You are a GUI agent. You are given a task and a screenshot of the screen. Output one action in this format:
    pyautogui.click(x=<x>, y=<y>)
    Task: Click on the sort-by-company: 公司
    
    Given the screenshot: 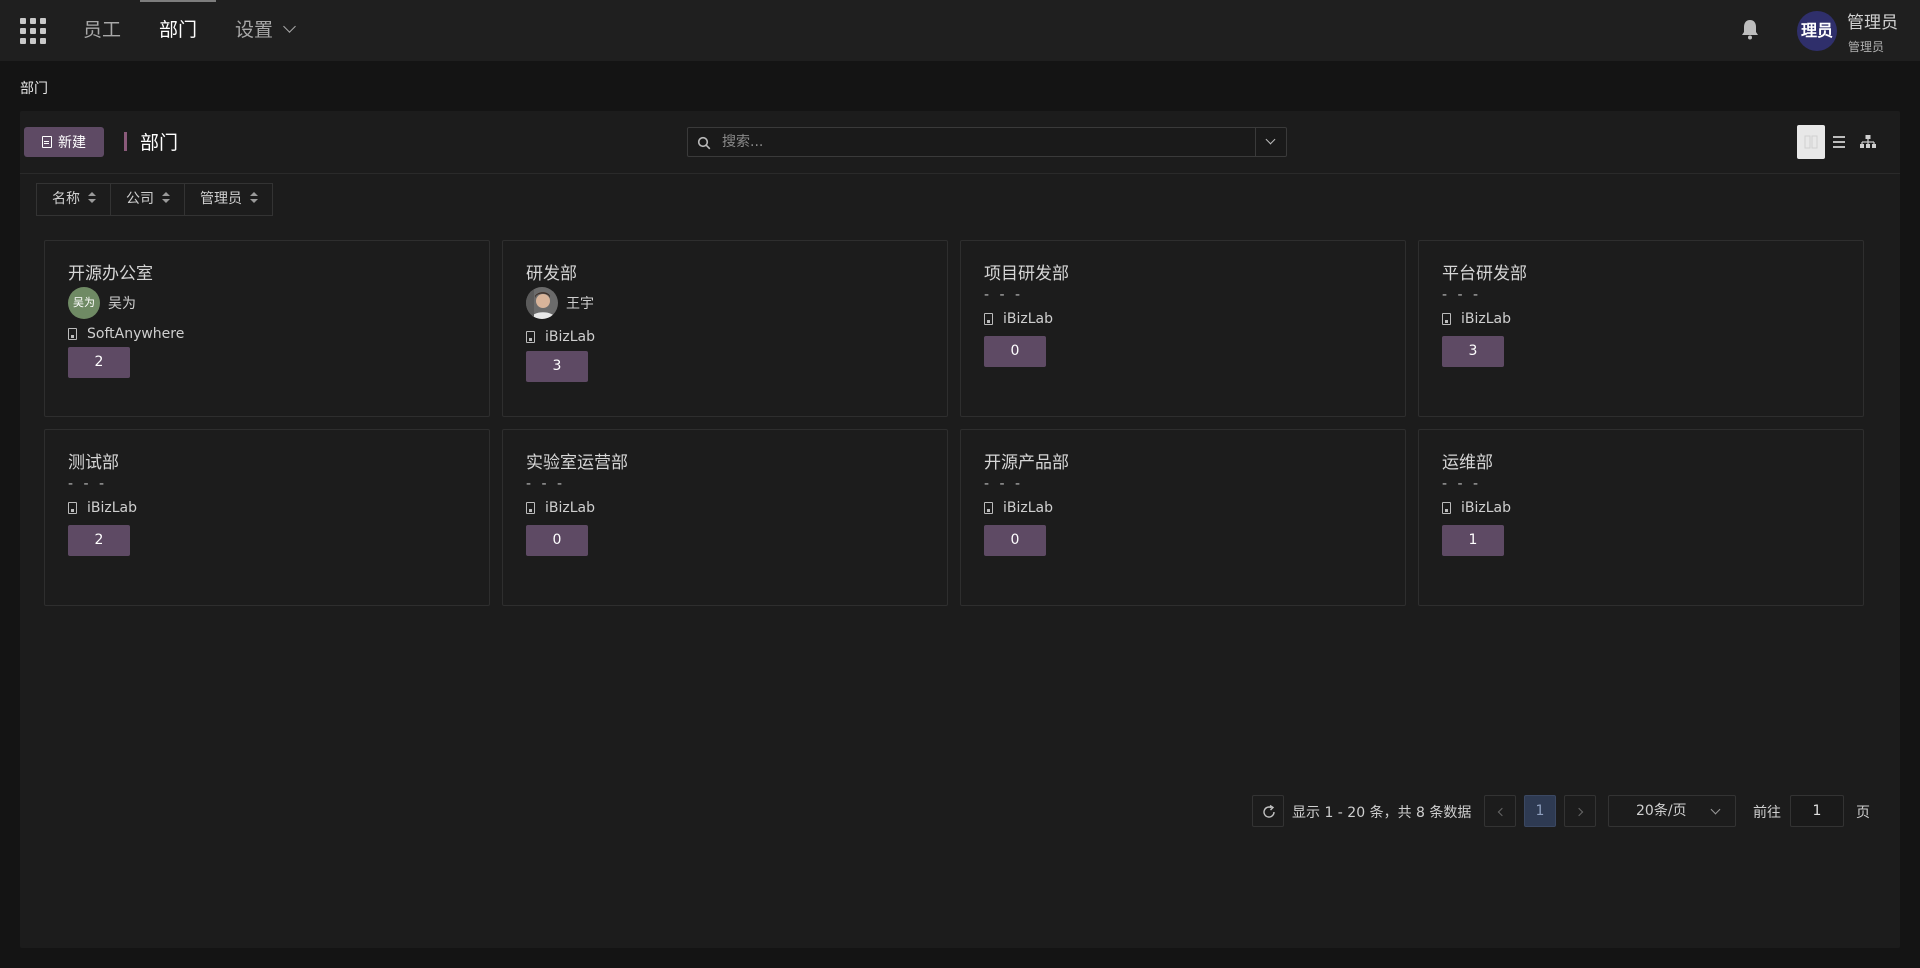 What is the action you would take?
    pyautogui.click(x=148, y=199)
    